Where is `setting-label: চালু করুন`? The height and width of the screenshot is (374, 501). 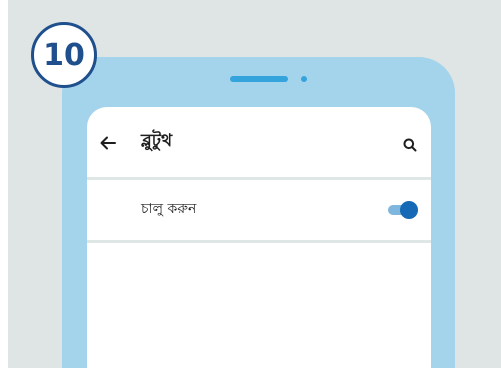
setting-label: চালু করুন is located at coordinates (169, 209).